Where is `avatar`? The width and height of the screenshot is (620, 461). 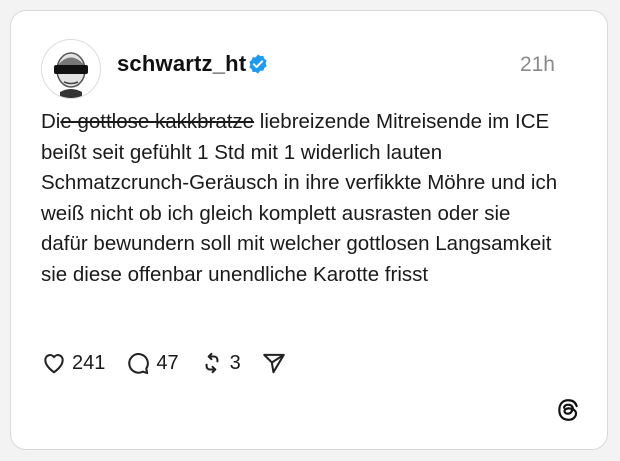
avatar is located at coordinates (71, 69).